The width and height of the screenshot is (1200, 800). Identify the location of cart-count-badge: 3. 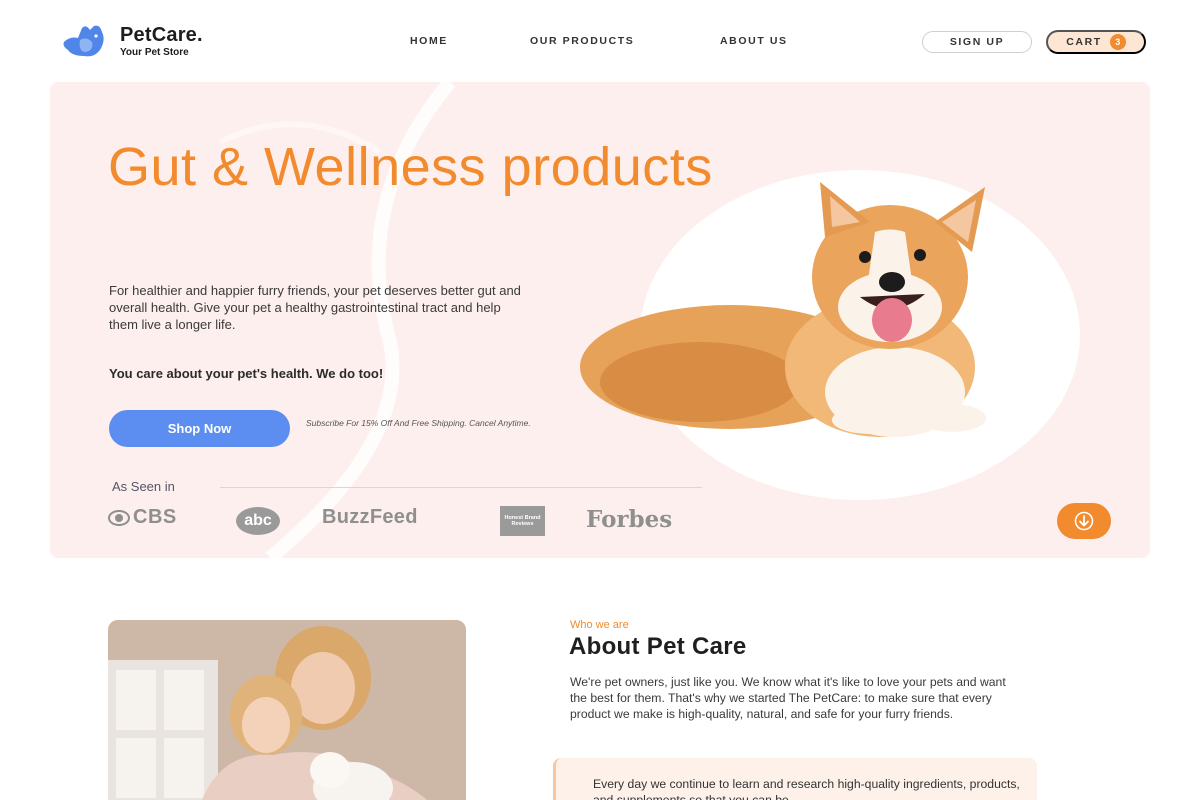
(1117, 42).